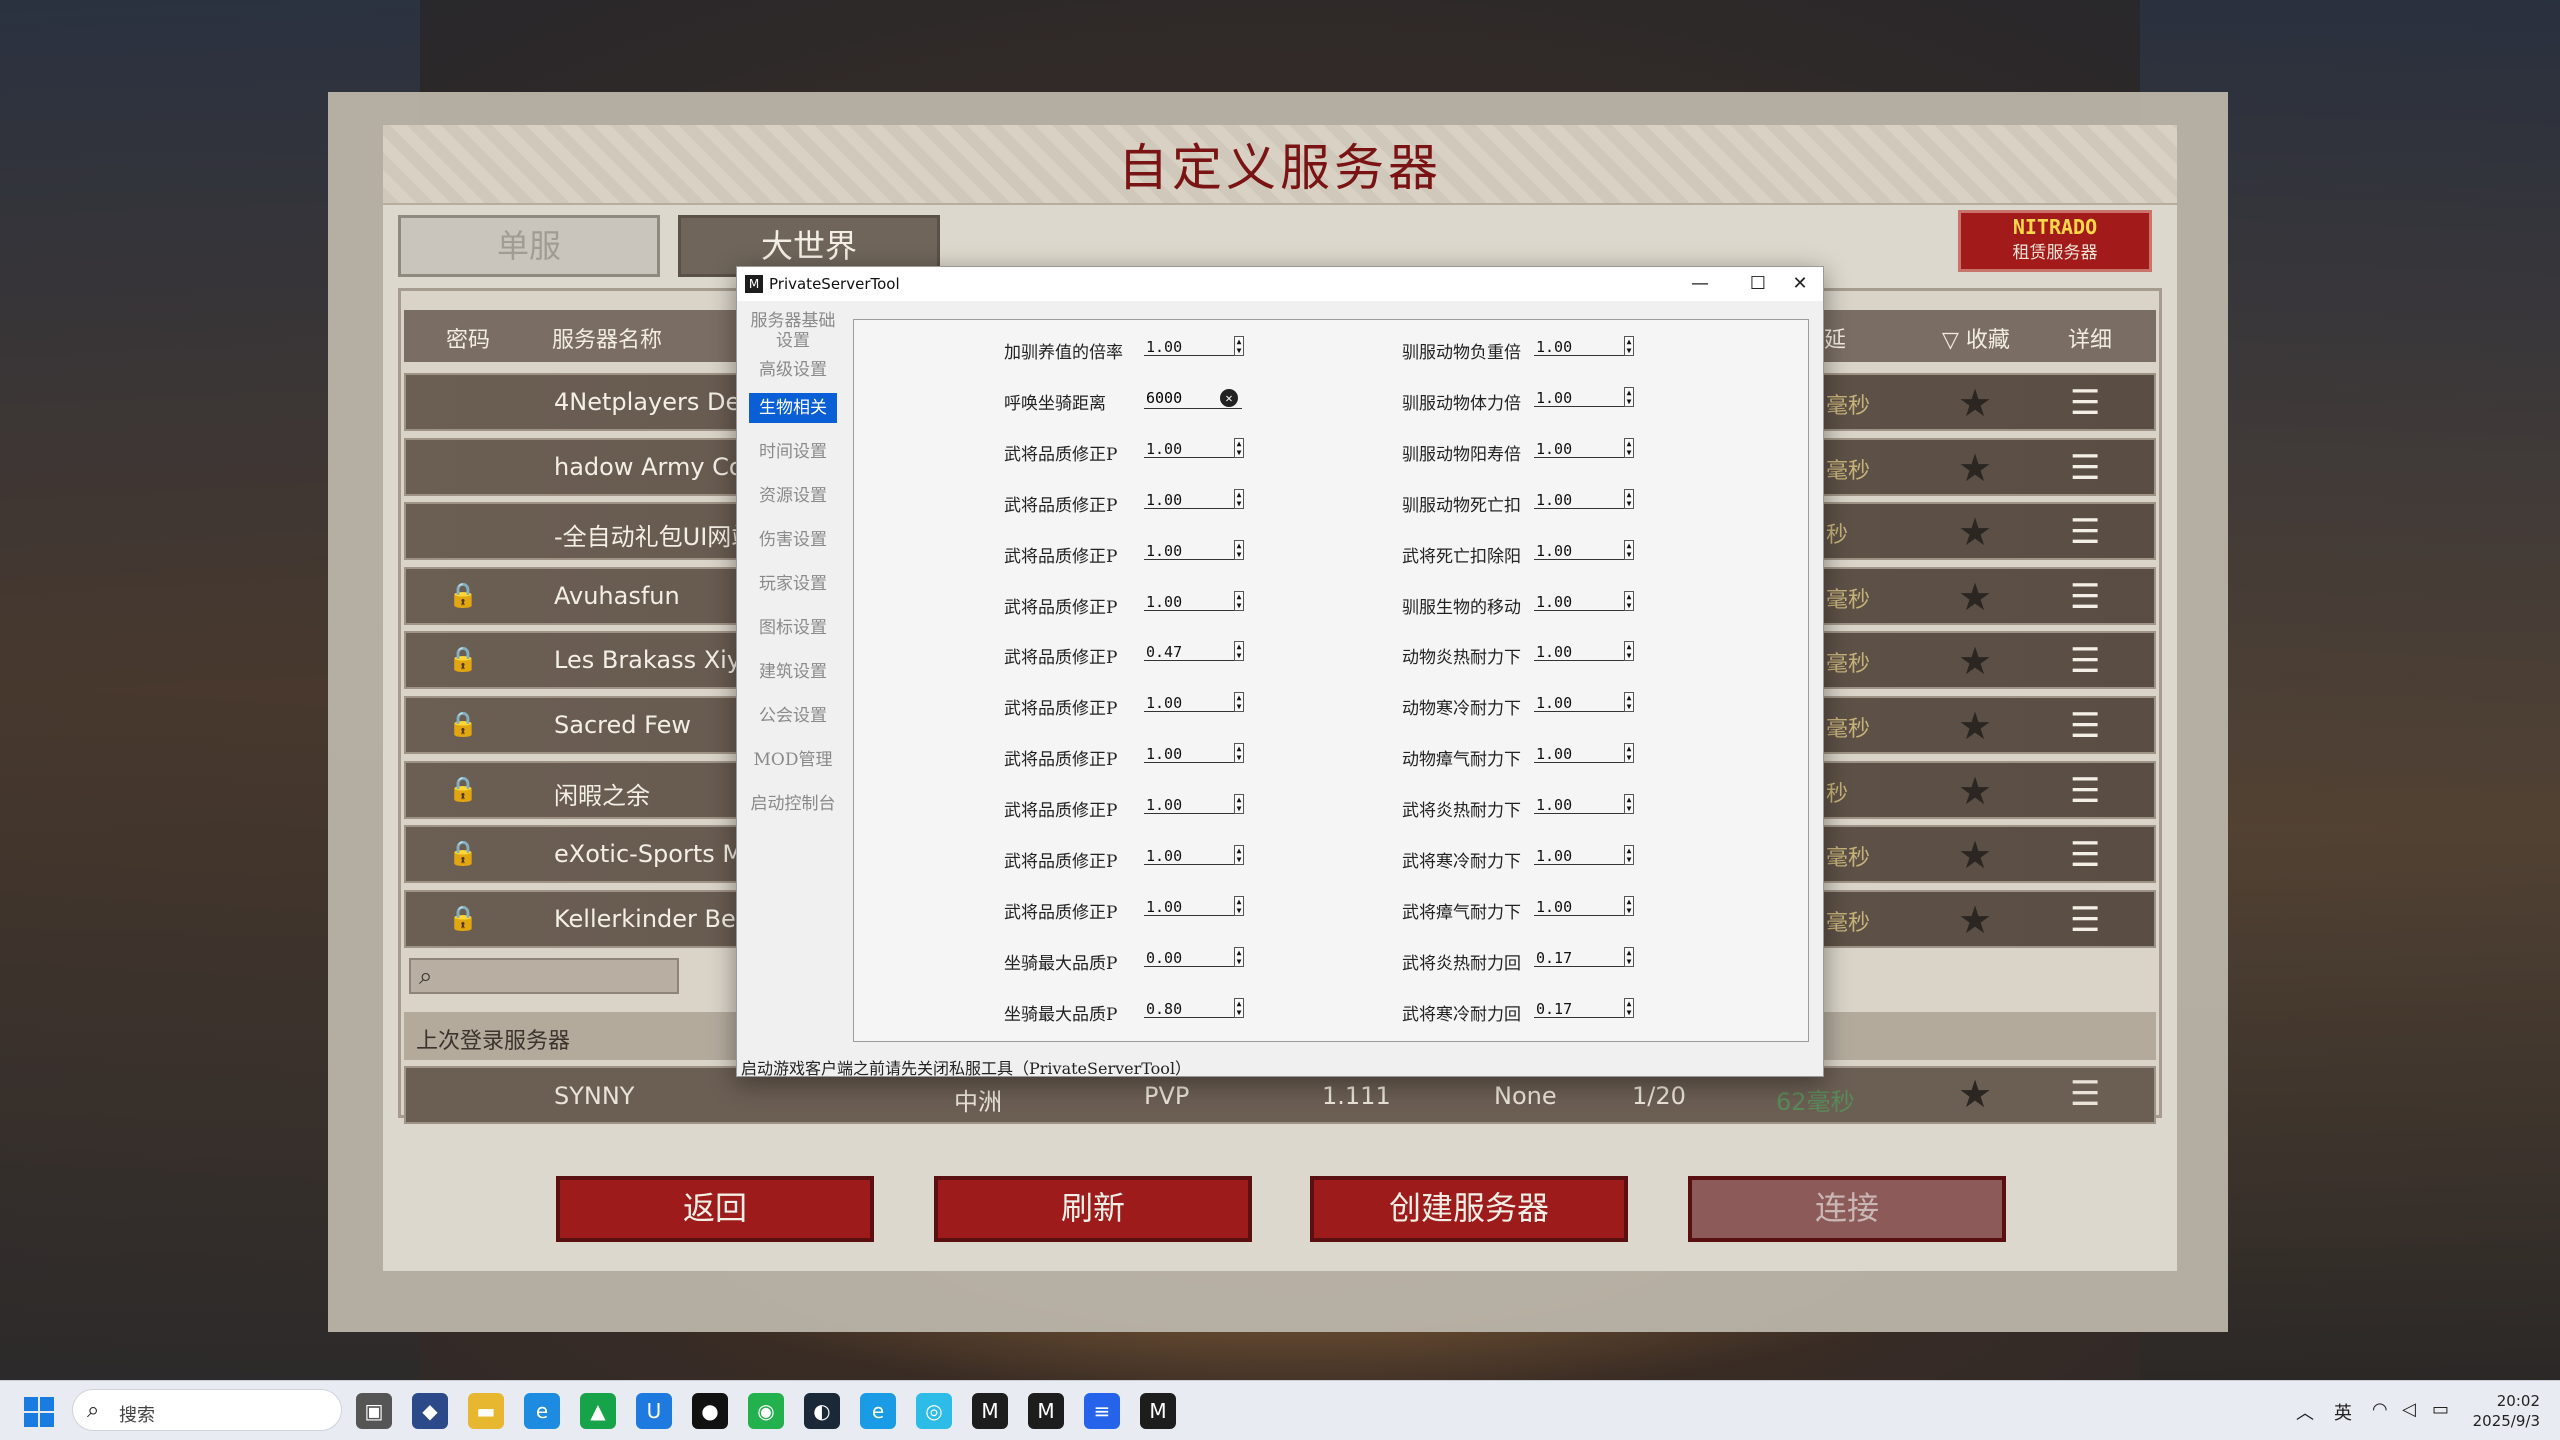 Image resolution: width=2560 pixels, height=1440 pixels. Describe the element at coordinates (1758, 284) in the screenshot. I see `maximize-button: ☐` at that location.